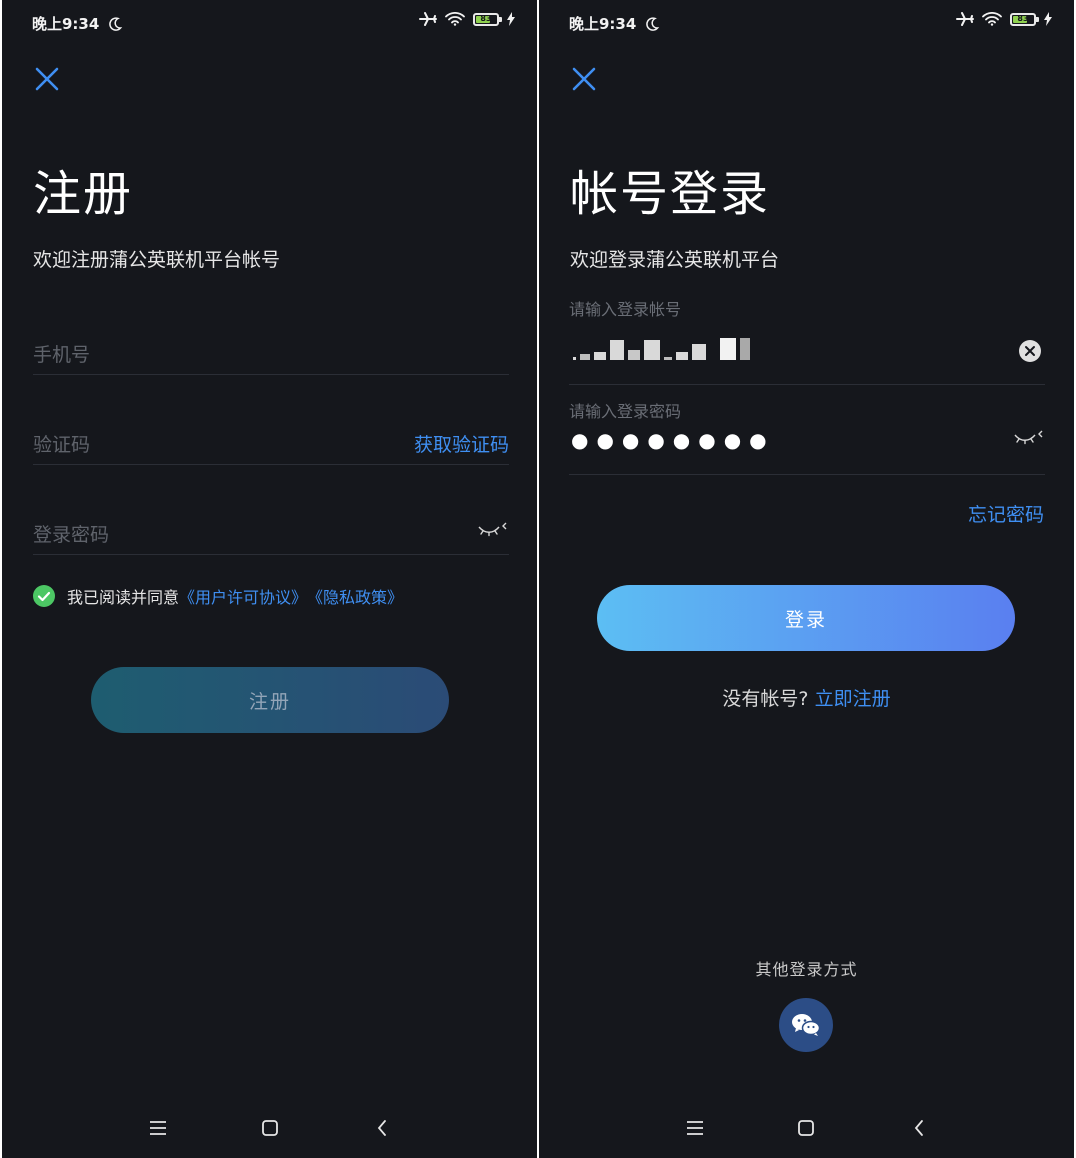  What do you see at coordinates (670, 194) in the screenshot?
I see `page-title: 帐号登录` at bounding box center [670, 194].